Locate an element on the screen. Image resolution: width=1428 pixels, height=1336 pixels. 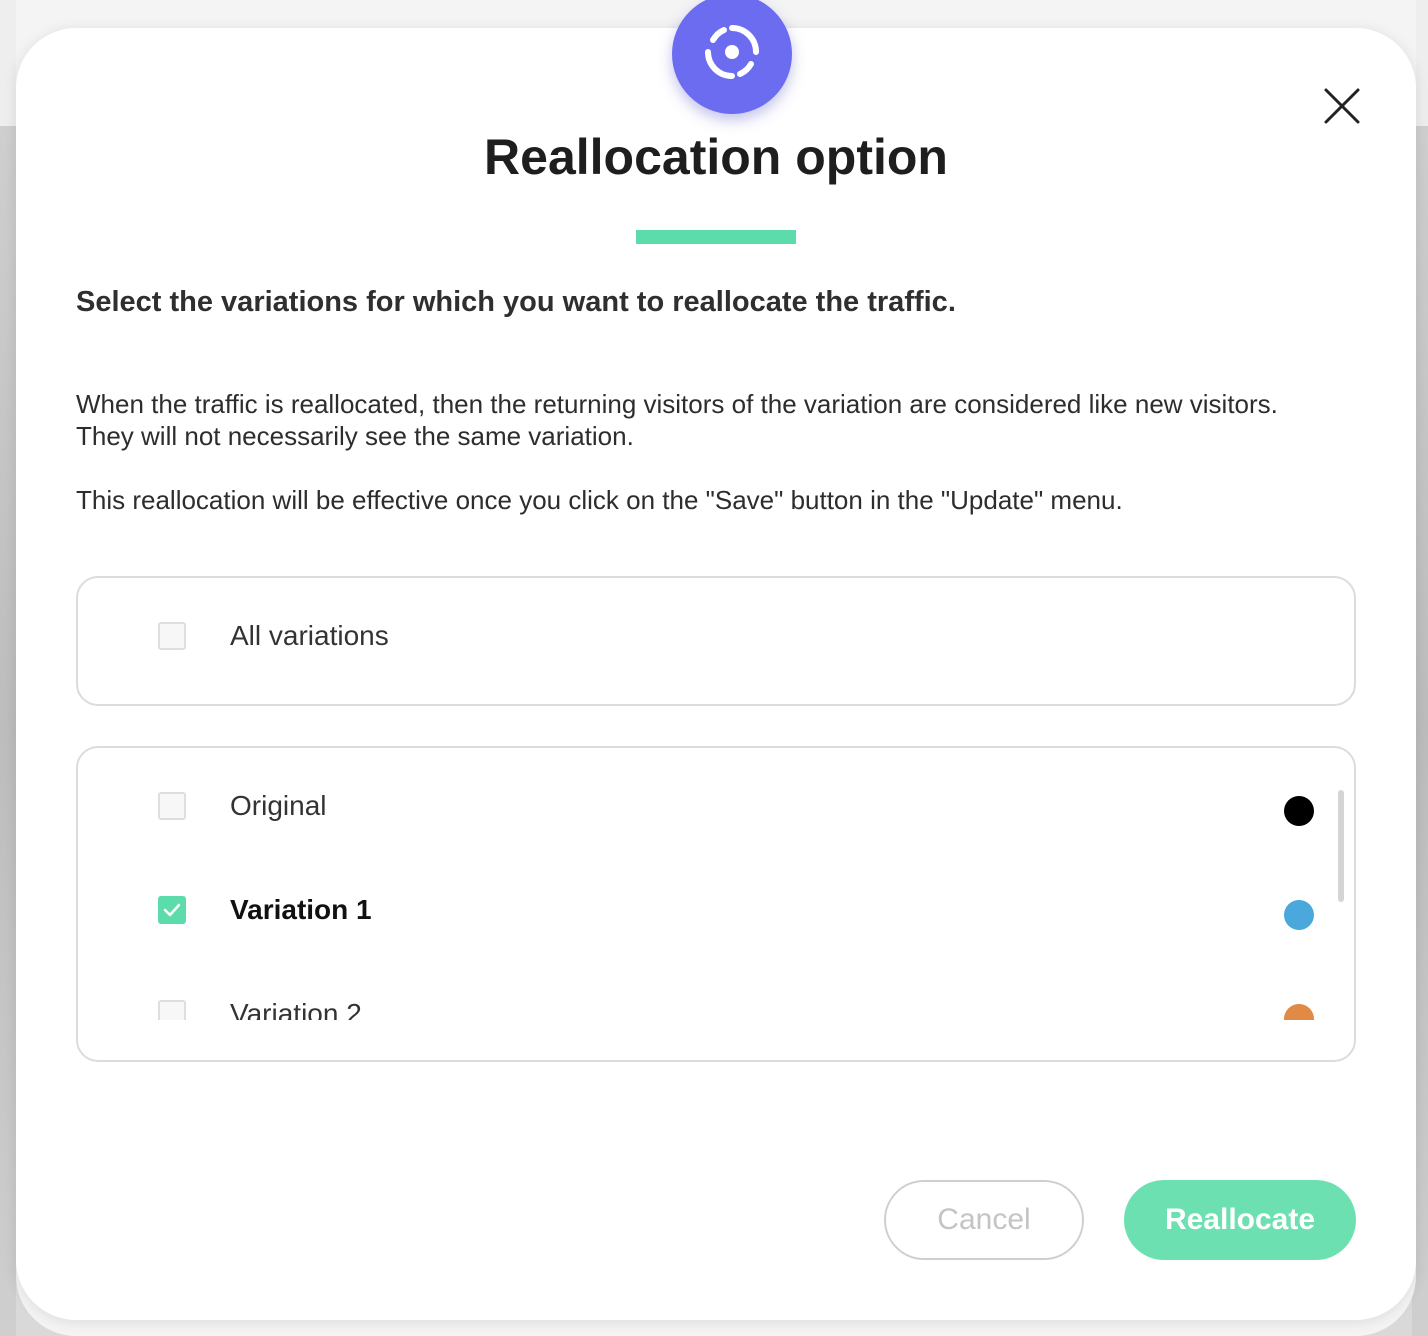
variation-row-2: Variation 2 is located at coordinates (716, 1008).